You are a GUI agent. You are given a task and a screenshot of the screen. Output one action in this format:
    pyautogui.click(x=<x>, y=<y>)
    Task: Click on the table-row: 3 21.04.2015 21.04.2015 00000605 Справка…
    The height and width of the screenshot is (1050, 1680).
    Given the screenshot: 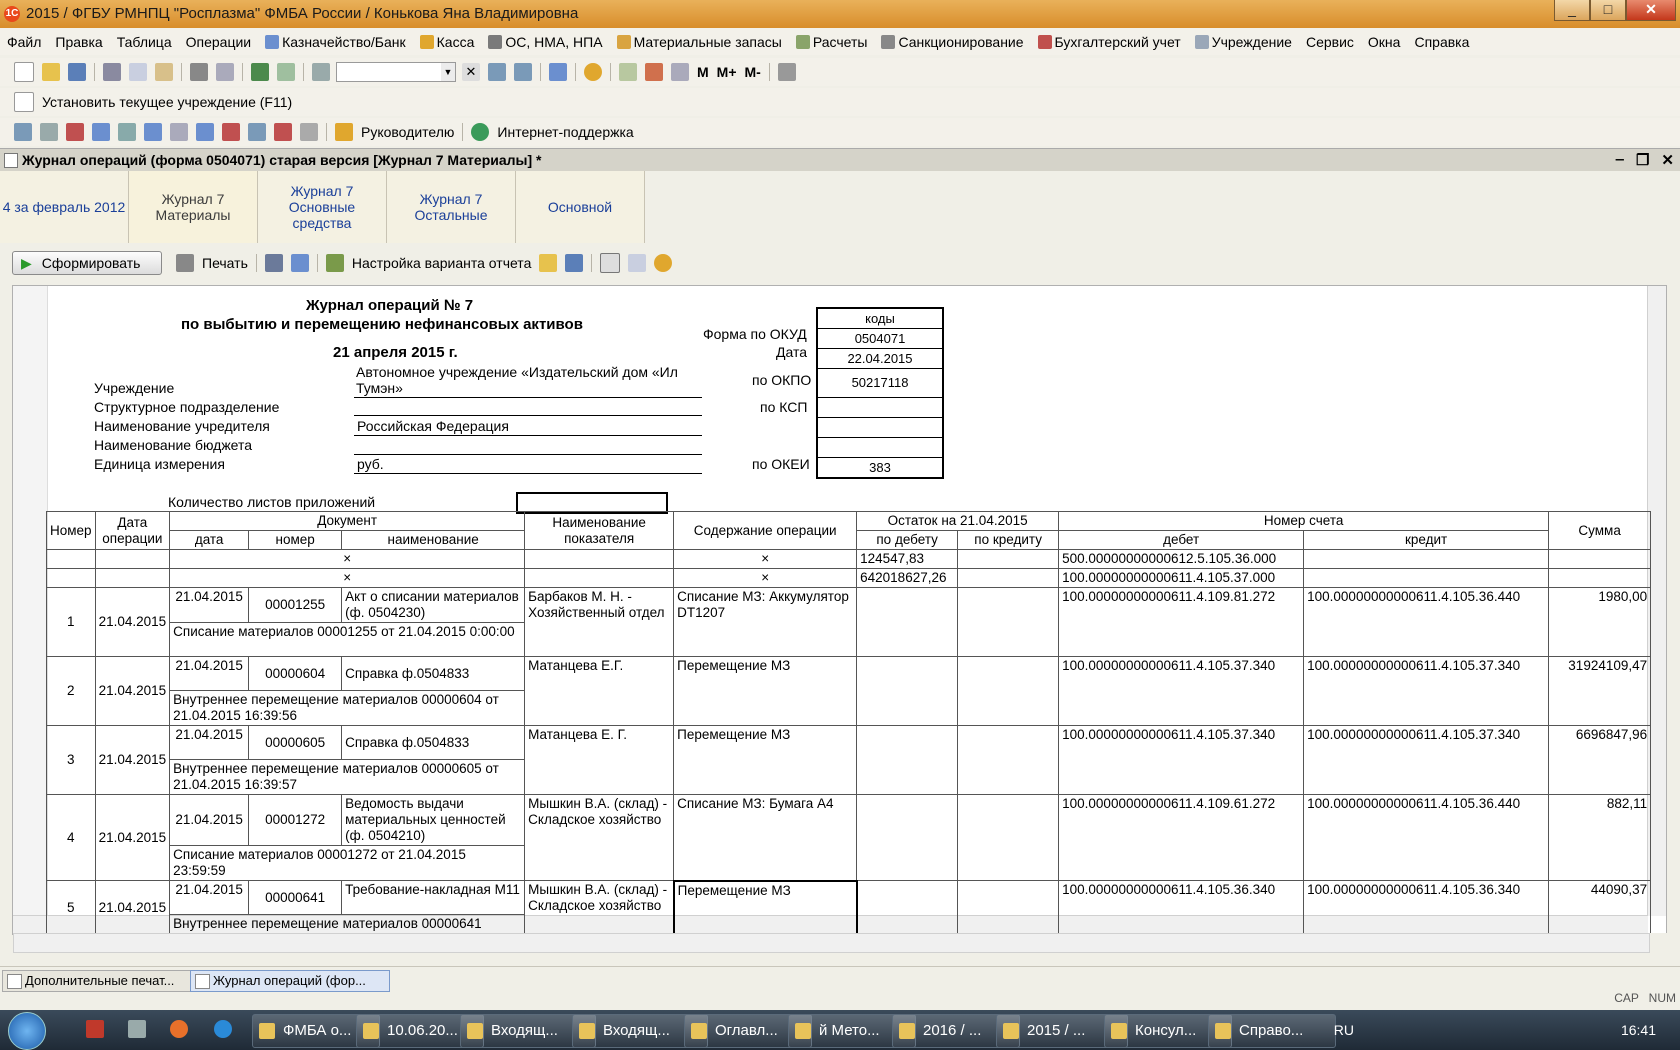 What is the action you would take?
    pyautogui.click(x=849, y=760)
    